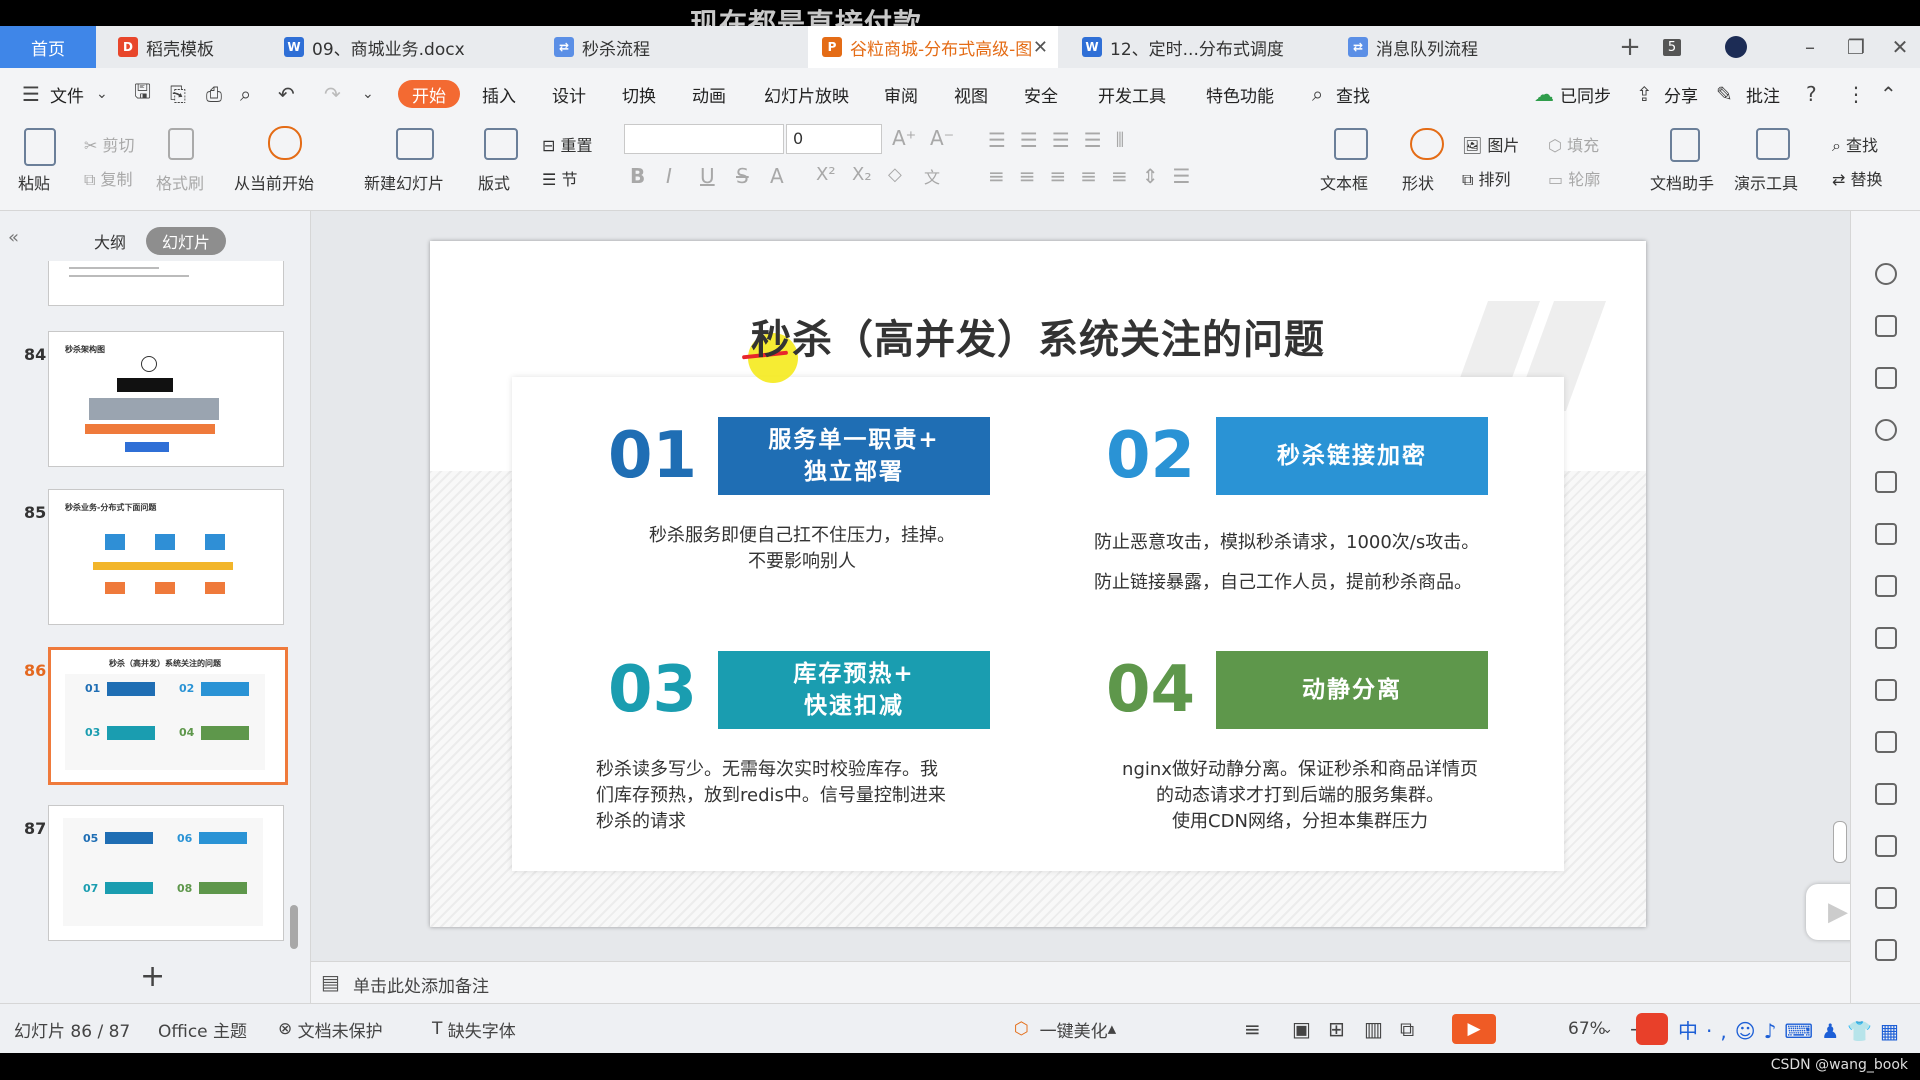 This screenshot has width=1920, height=1080. I want to click on bold-icon: B, so click(637, 176).